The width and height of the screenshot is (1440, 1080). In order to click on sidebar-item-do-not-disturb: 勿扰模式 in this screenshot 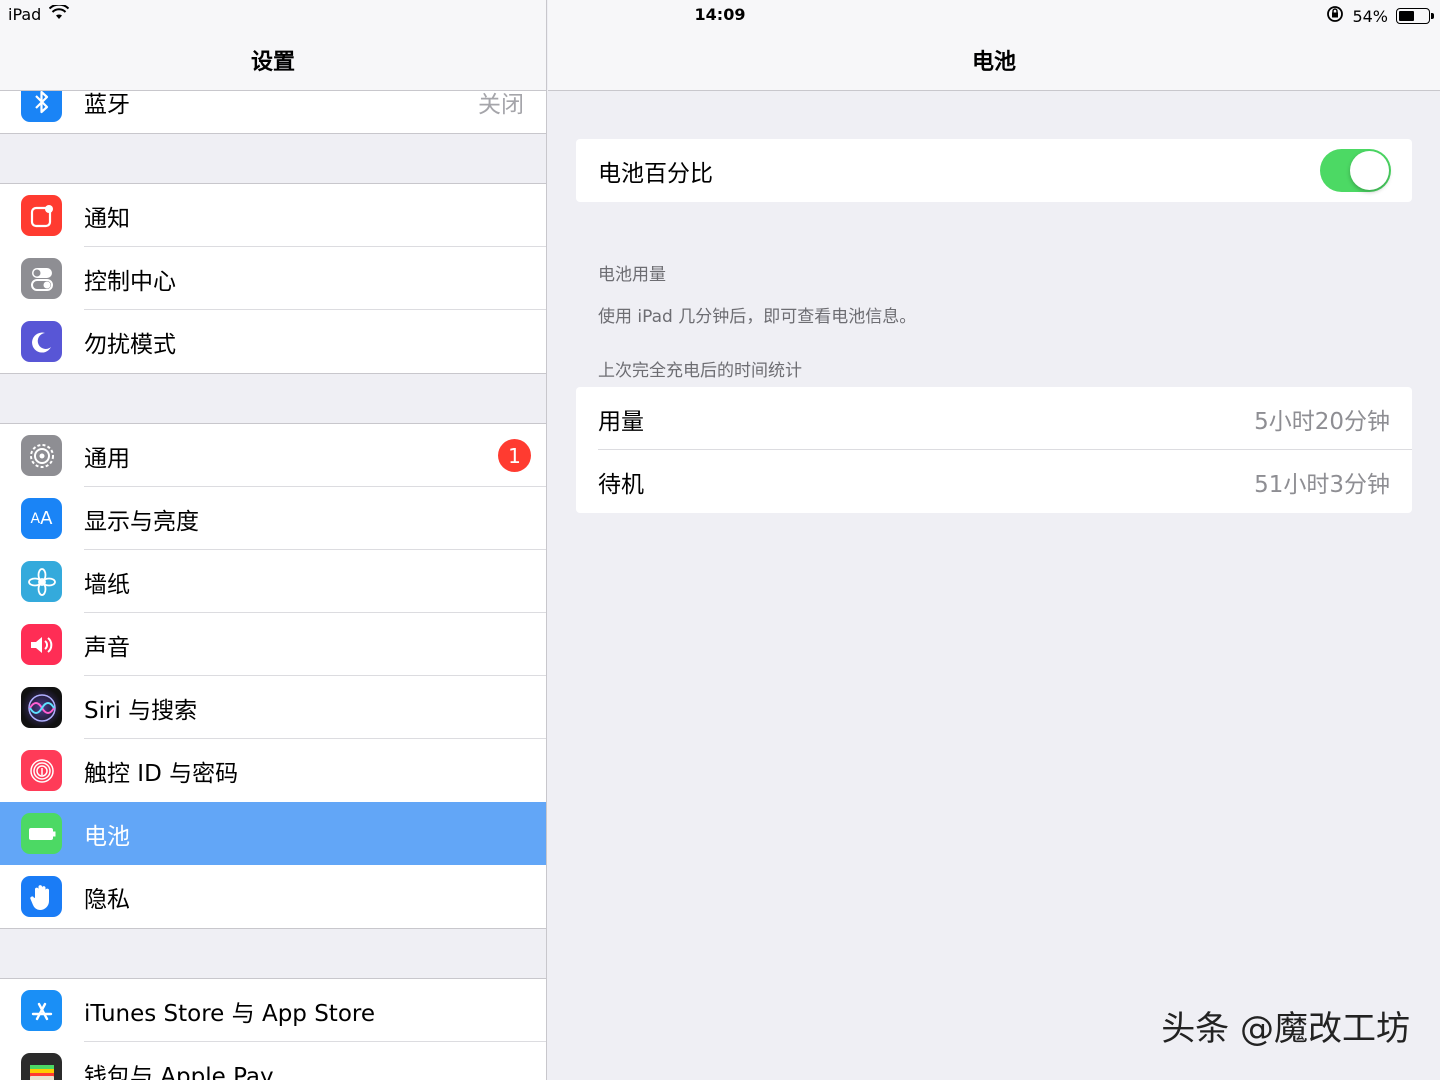, I will do `click(273, 341)`.